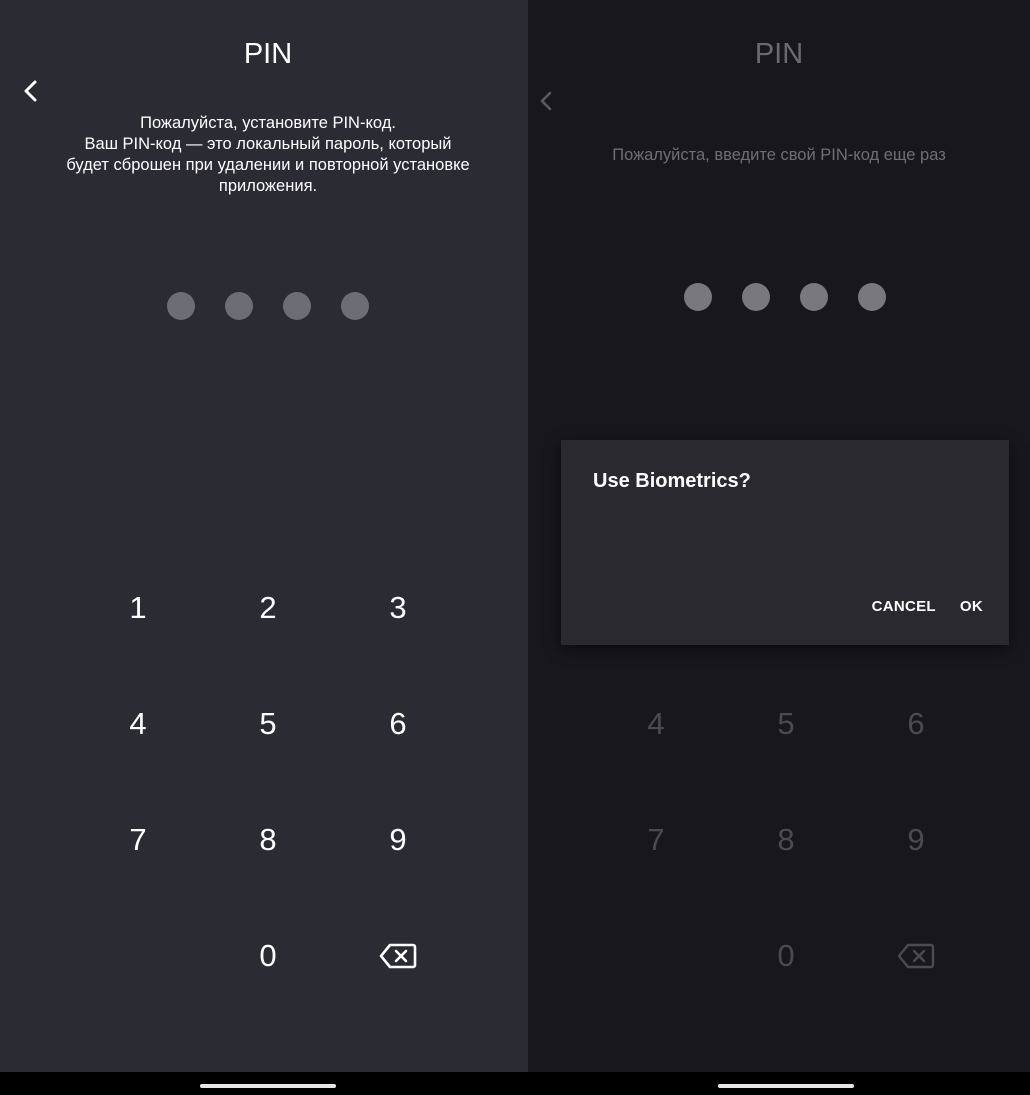 The image size is (1030, 1095). What do you see at coordinates (268, 186) in the screenshot?
I see `description-line: приложения.` at bounding box center [268, 186].